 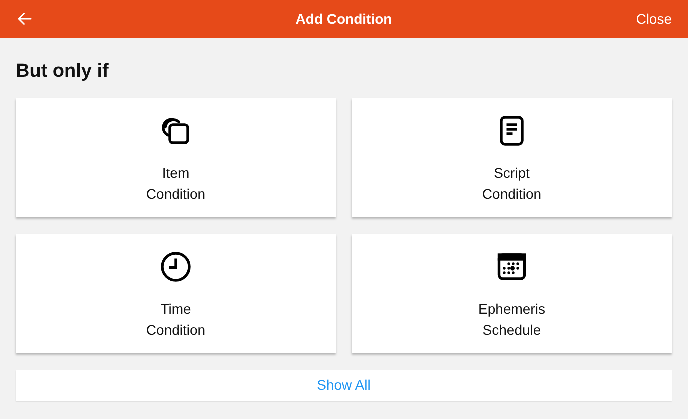 What do you see at coordinates (176, 293) in the screenshot?
I see `condition-card: Time Condition` at bounding box center [176, 293].